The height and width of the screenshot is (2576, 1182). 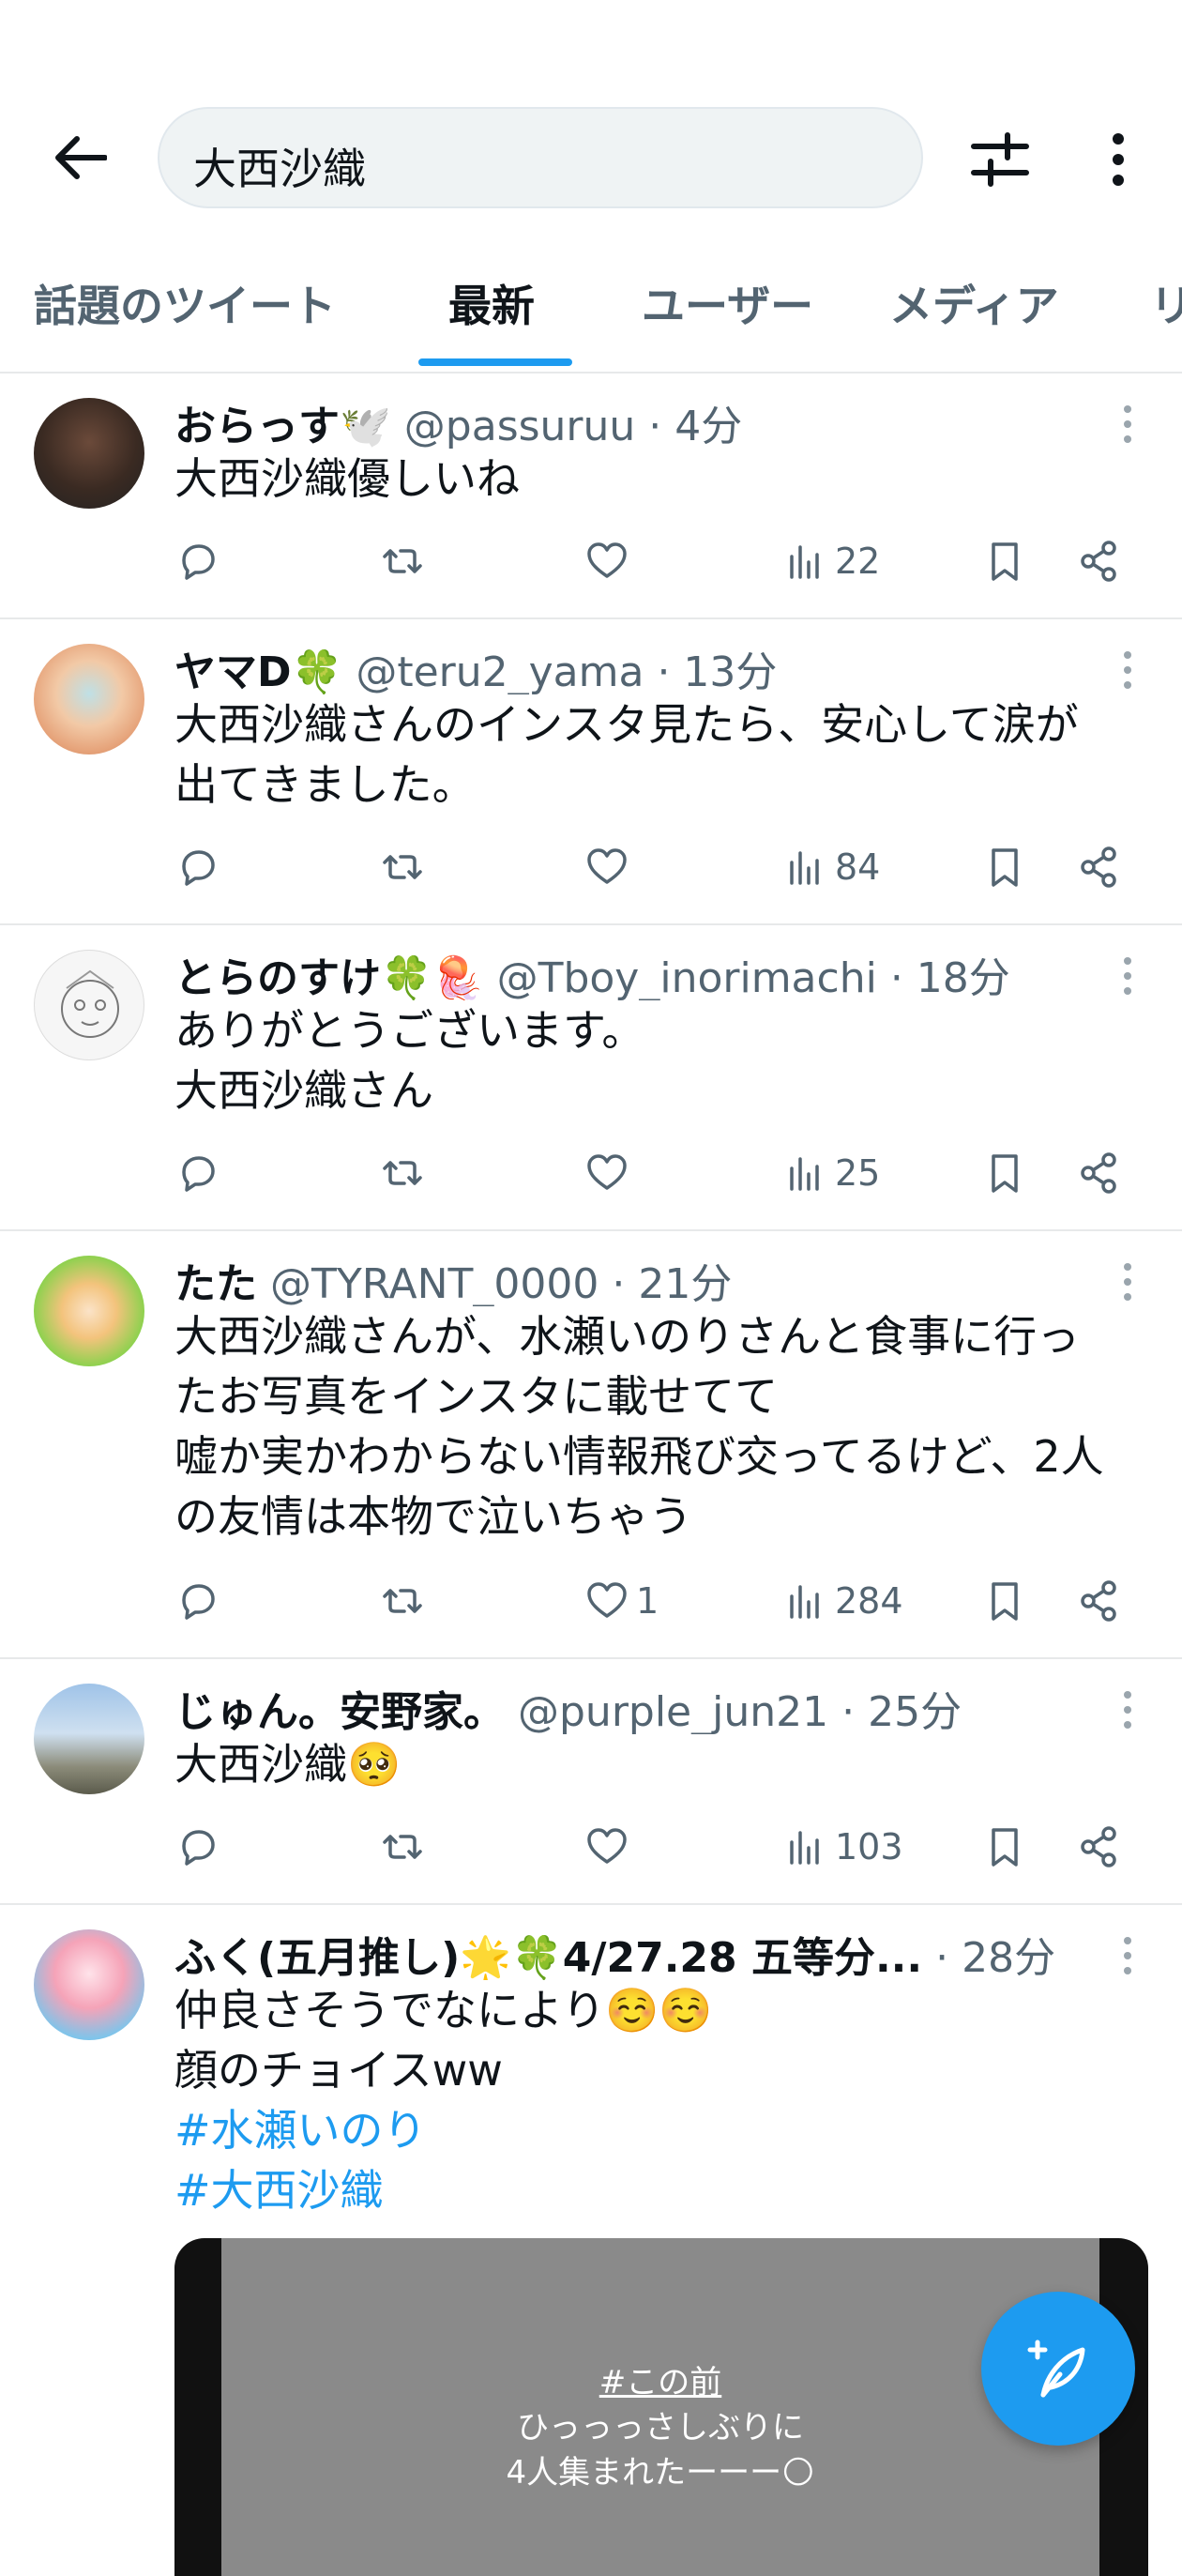 I want to click on tweet-actions: 22, so click(x=657, y=561).